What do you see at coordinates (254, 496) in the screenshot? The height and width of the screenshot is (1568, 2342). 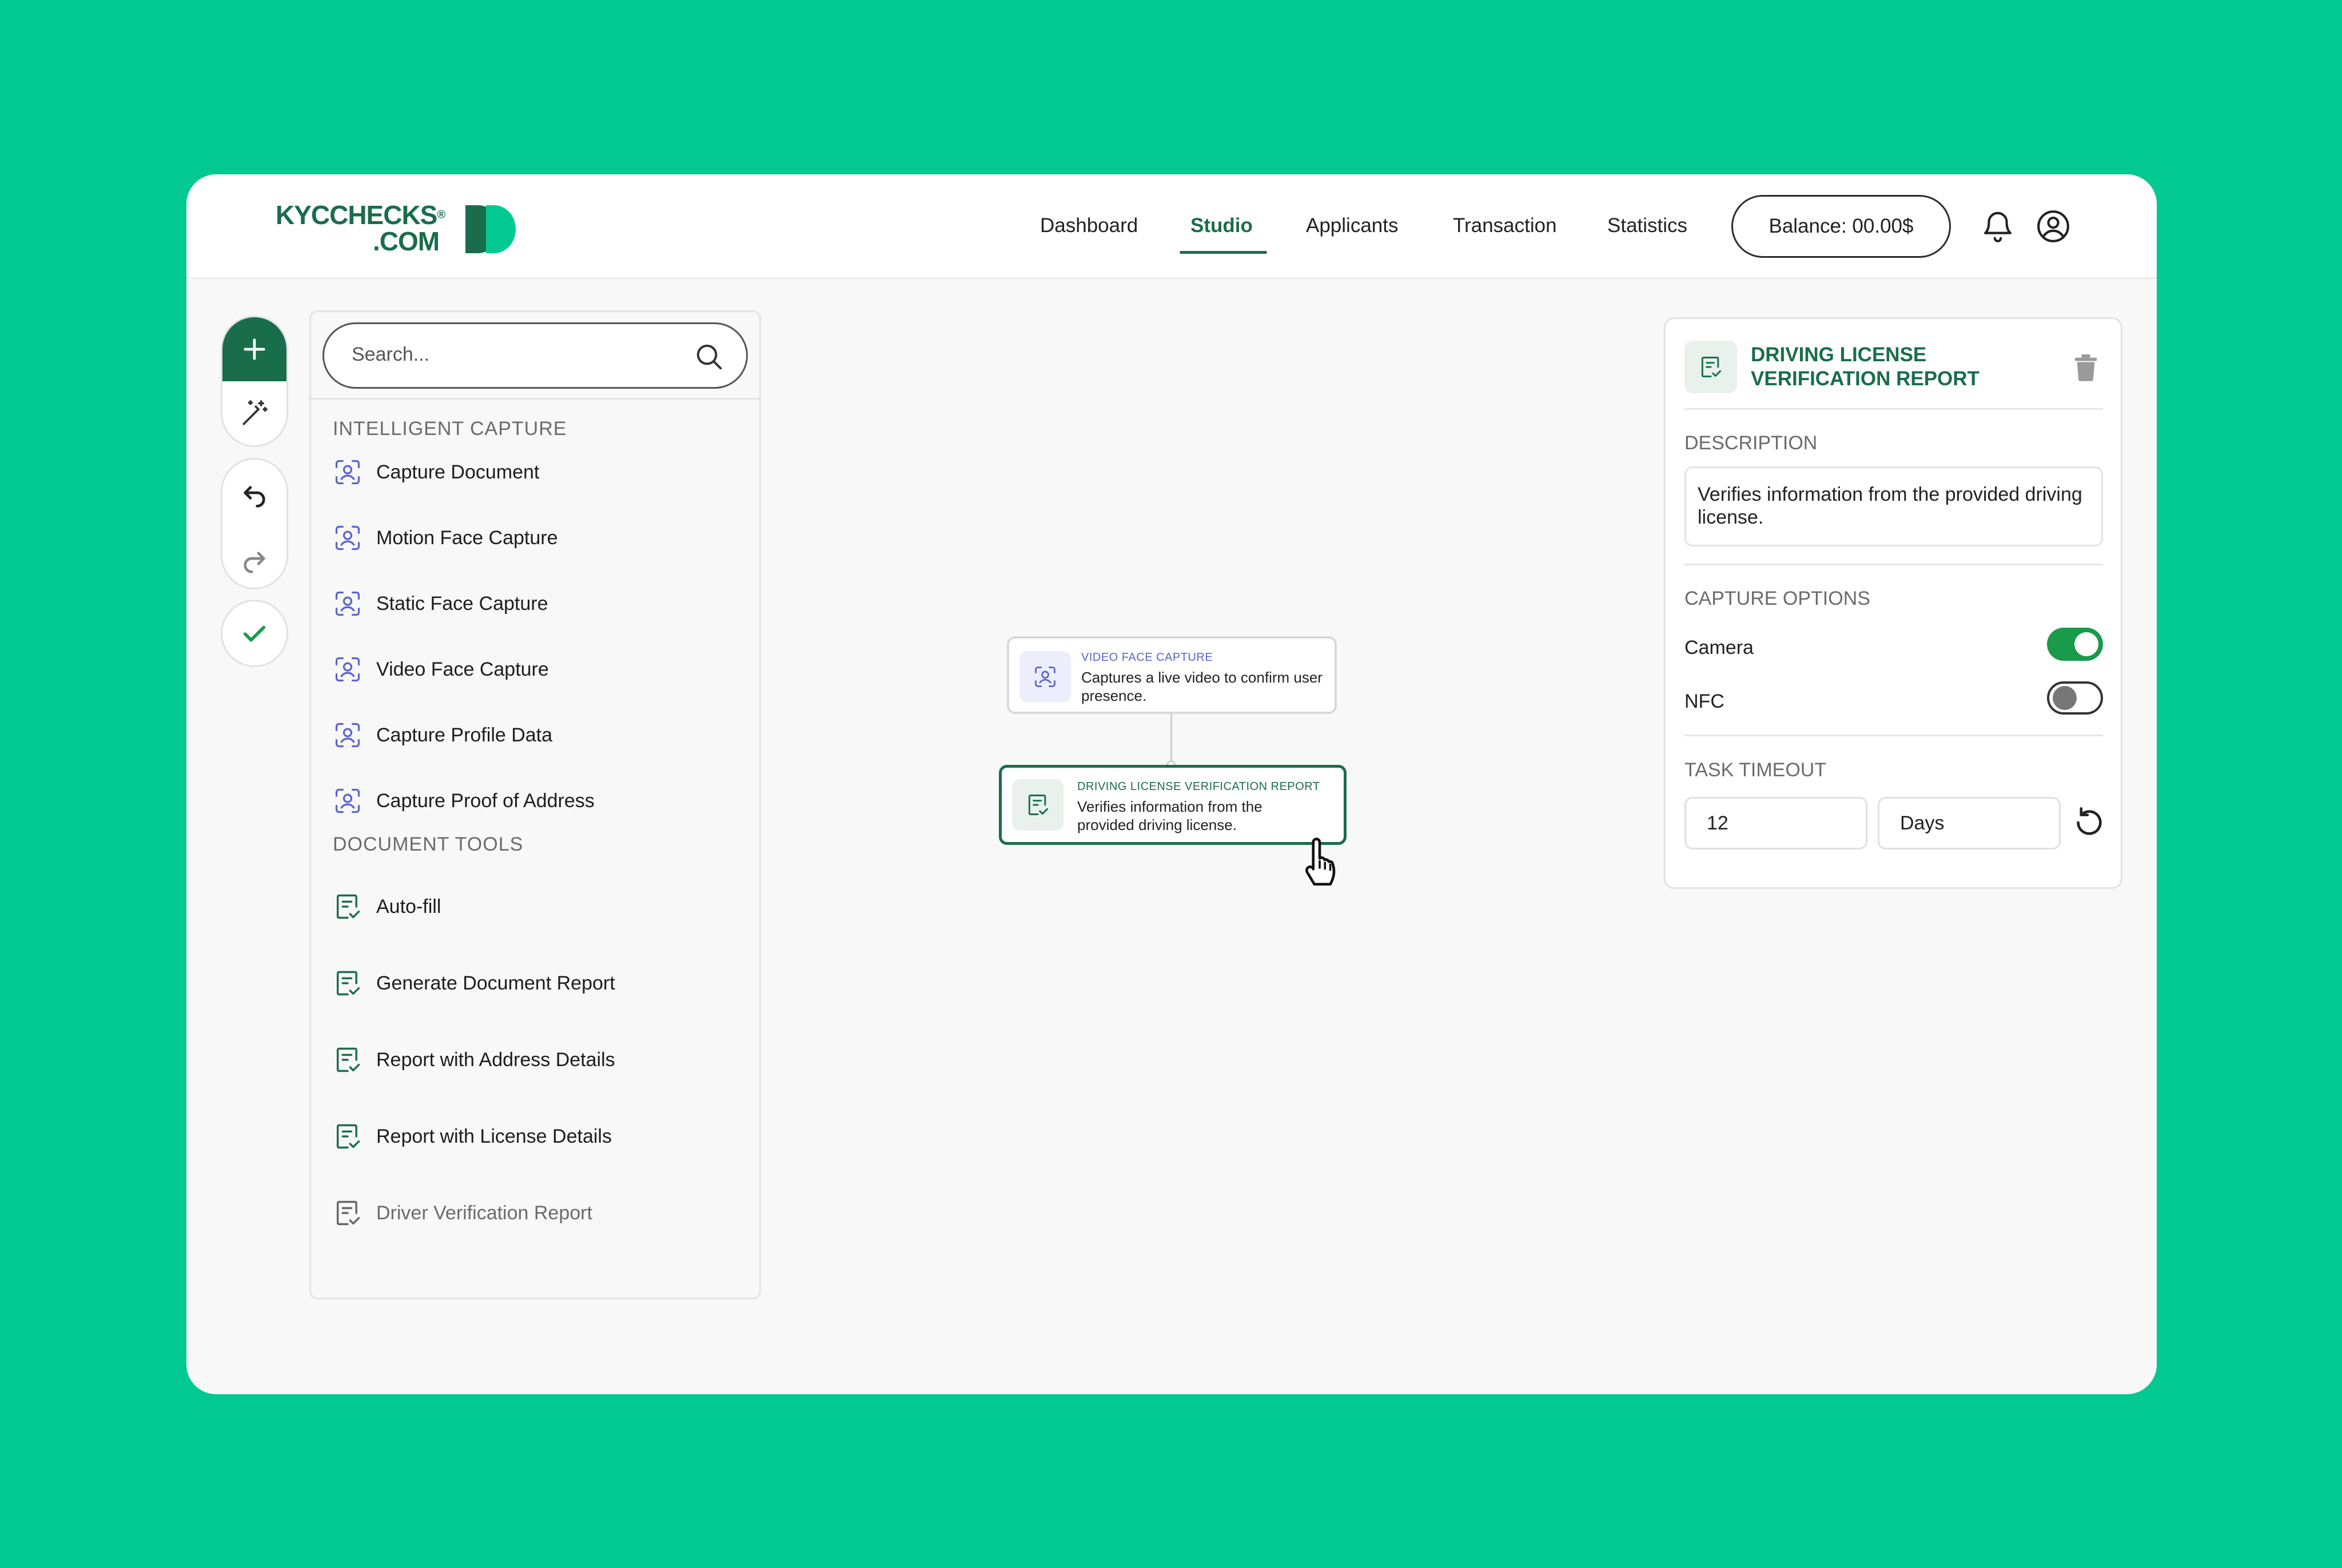 I see `undo-icon` at bounding box center [254, 496].